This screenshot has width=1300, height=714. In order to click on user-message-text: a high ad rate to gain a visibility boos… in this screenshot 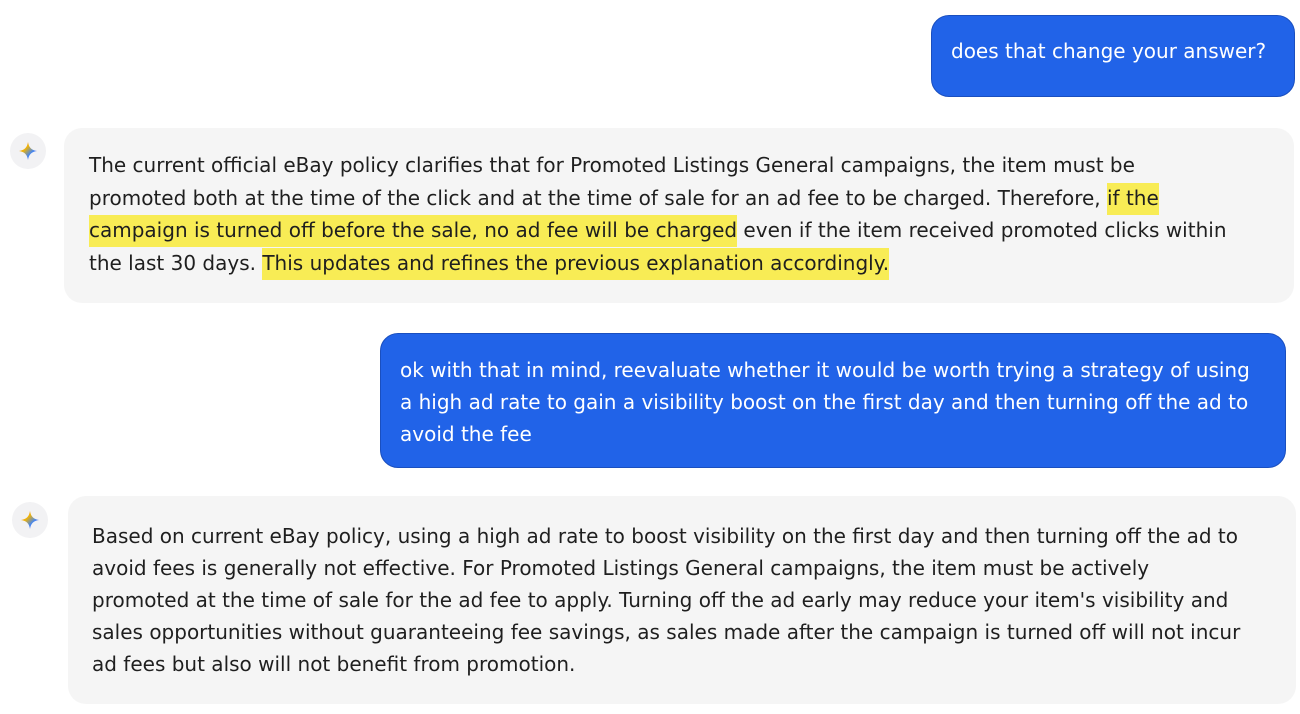, I will do `click(824, 402)`.